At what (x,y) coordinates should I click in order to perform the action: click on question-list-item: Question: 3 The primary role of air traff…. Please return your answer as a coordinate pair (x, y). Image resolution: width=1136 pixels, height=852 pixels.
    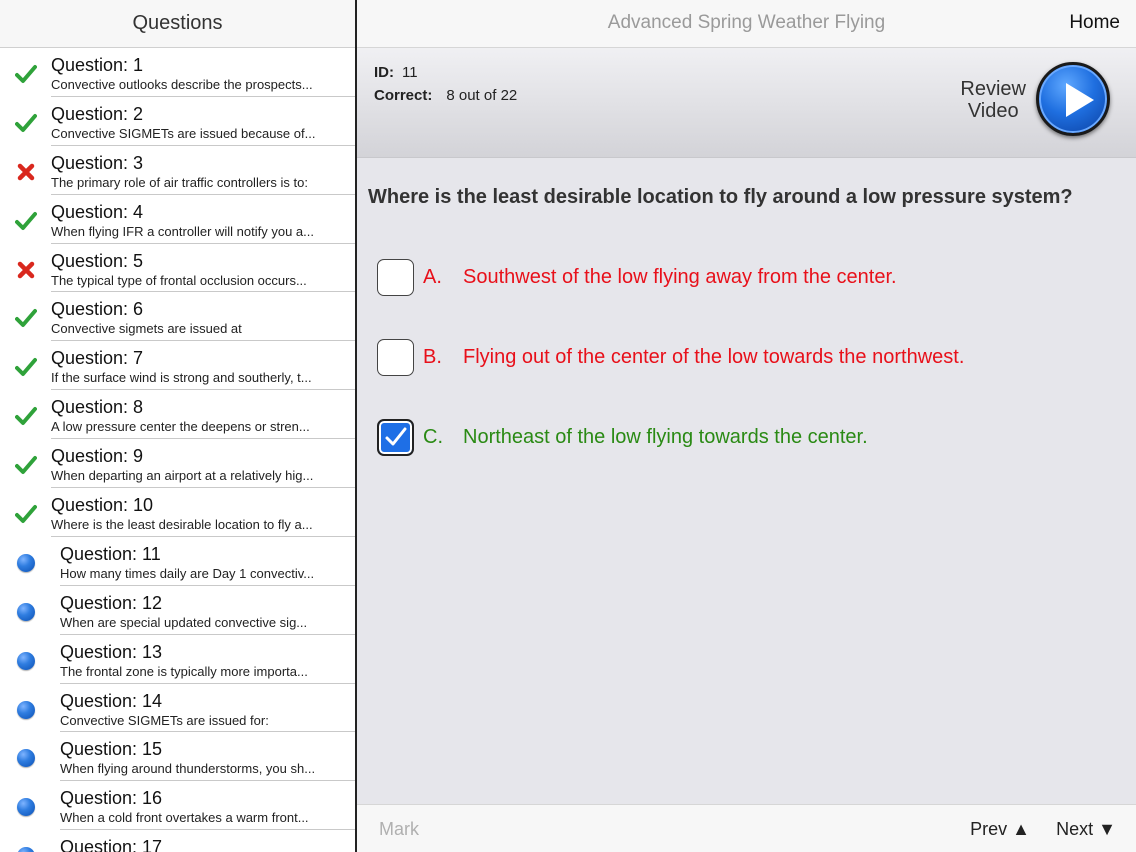
    Looking at the image, I should click on (177, 170).